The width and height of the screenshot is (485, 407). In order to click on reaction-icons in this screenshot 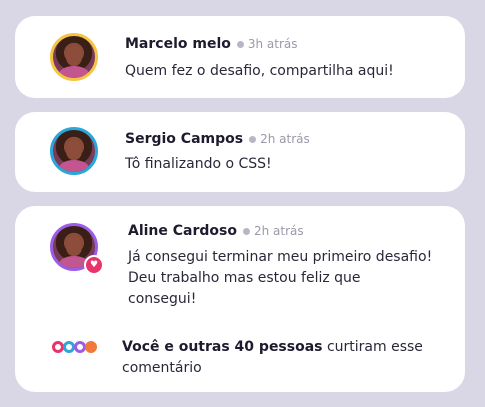, I will do `click(74, 347)`.